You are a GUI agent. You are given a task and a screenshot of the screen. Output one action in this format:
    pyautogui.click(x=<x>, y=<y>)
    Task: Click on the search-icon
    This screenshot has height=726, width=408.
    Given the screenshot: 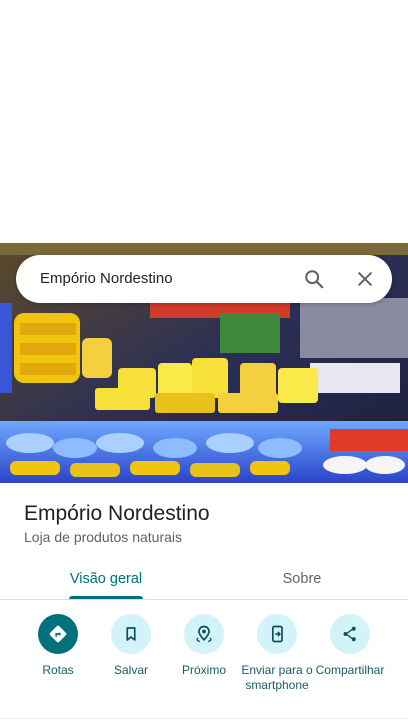 What is the action you would take?
    pyautogui.click(x=314, y=279)
    